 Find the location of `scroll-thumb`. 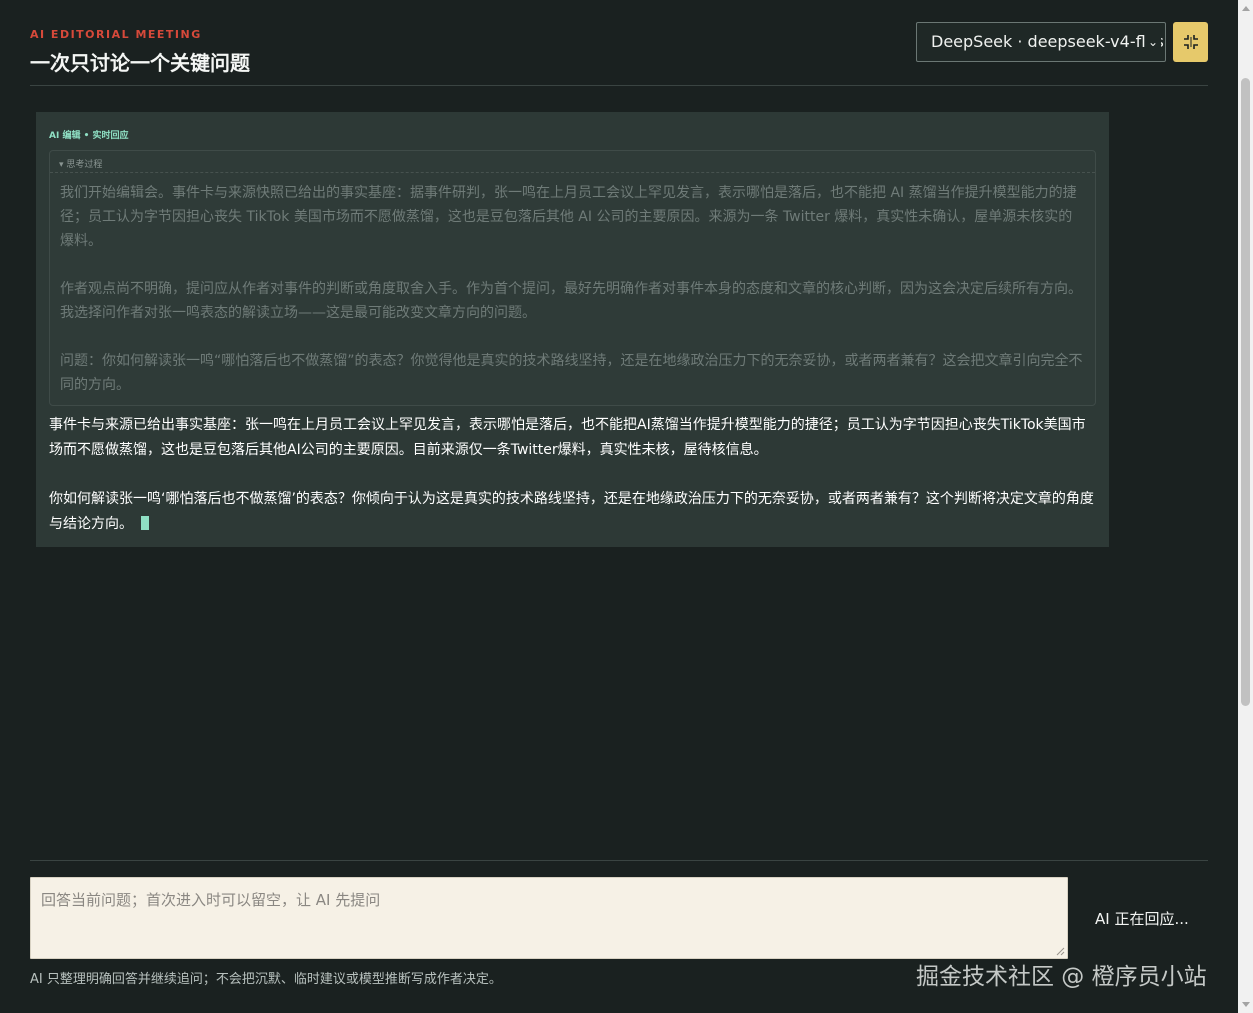

scroll-thumb is located at coordinates (1245, 392).